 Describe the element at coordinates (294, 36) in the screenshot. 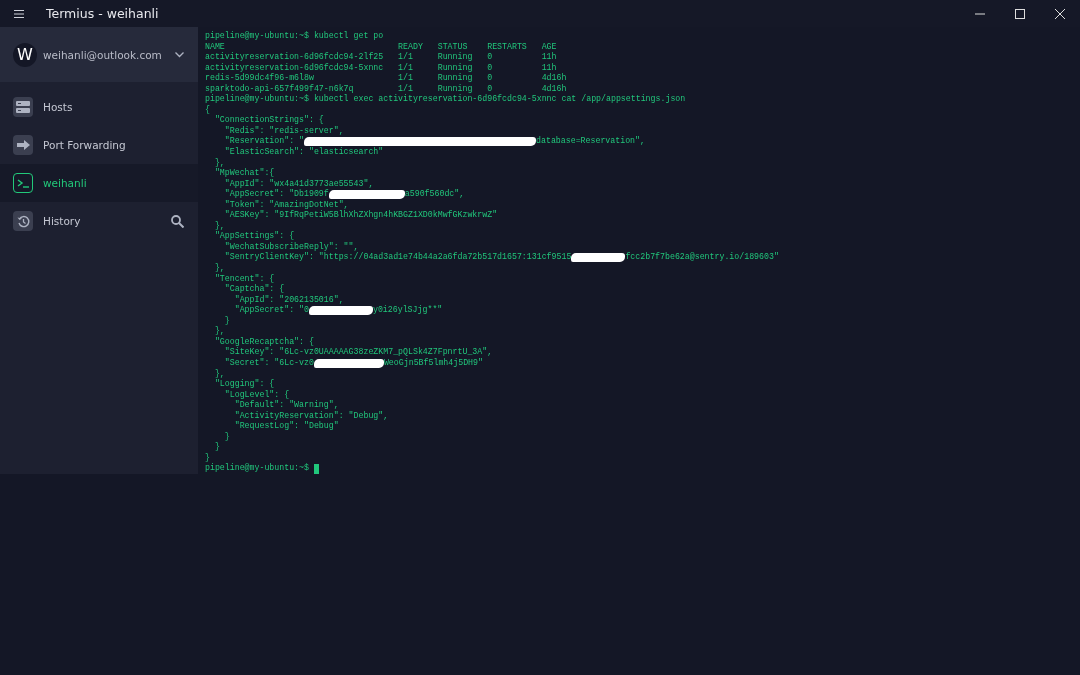

I see `terminal-text: pipeline@my-ubuntu:~$ kubectl get po` at that location.